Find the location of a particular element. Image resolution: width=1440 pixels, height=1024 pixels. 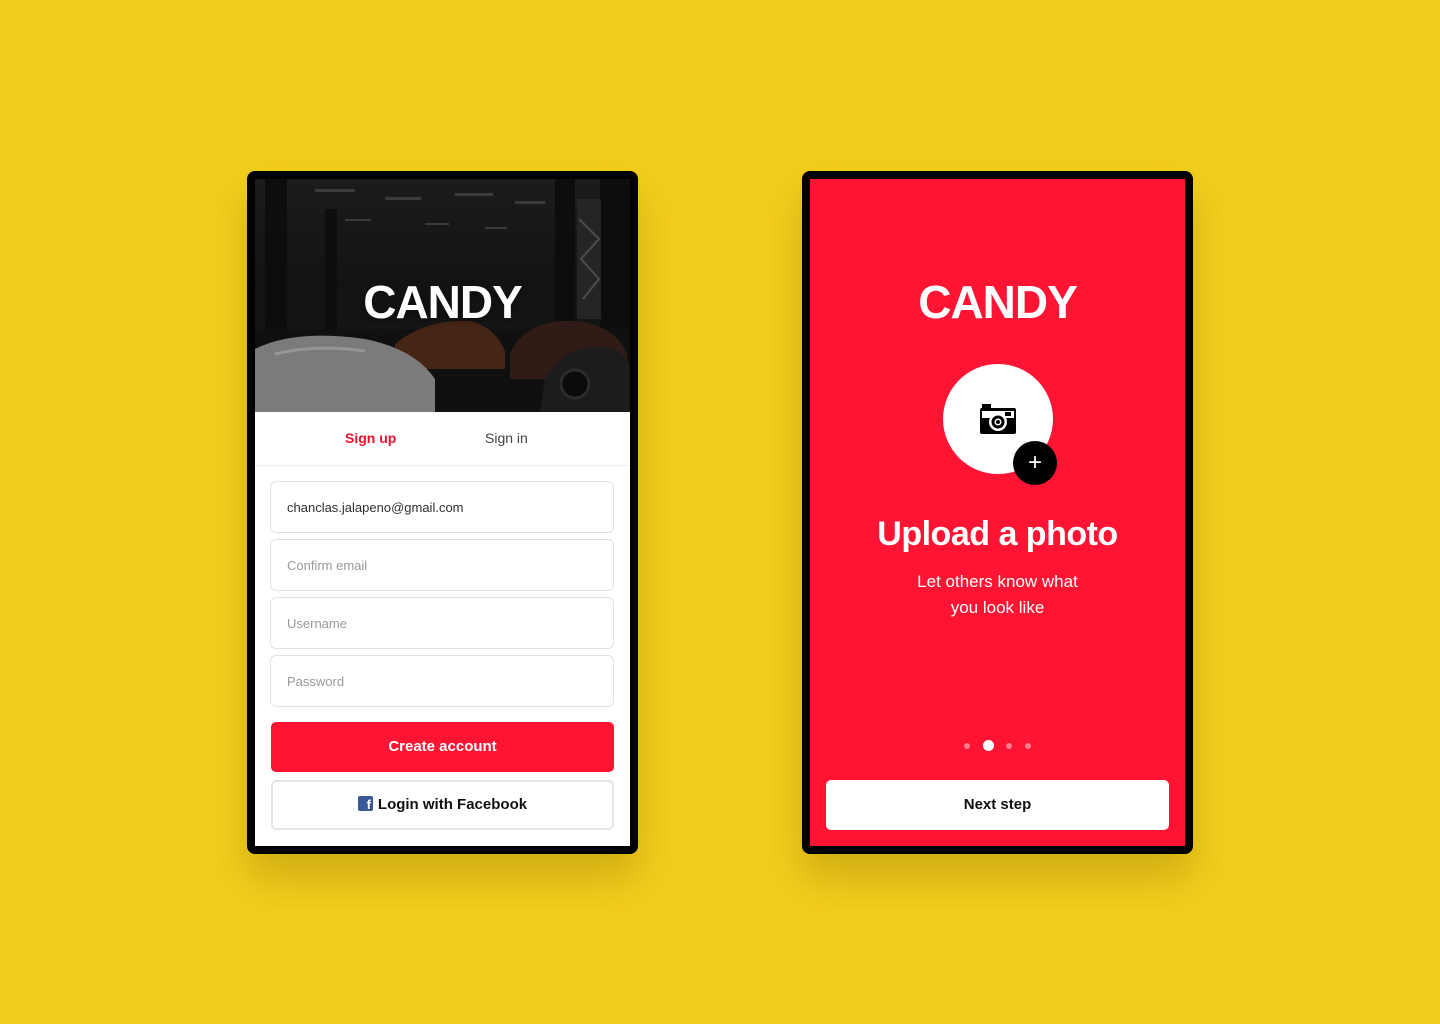

facebook-login-label: Login with Facebook is located at coordinates (452, 804).